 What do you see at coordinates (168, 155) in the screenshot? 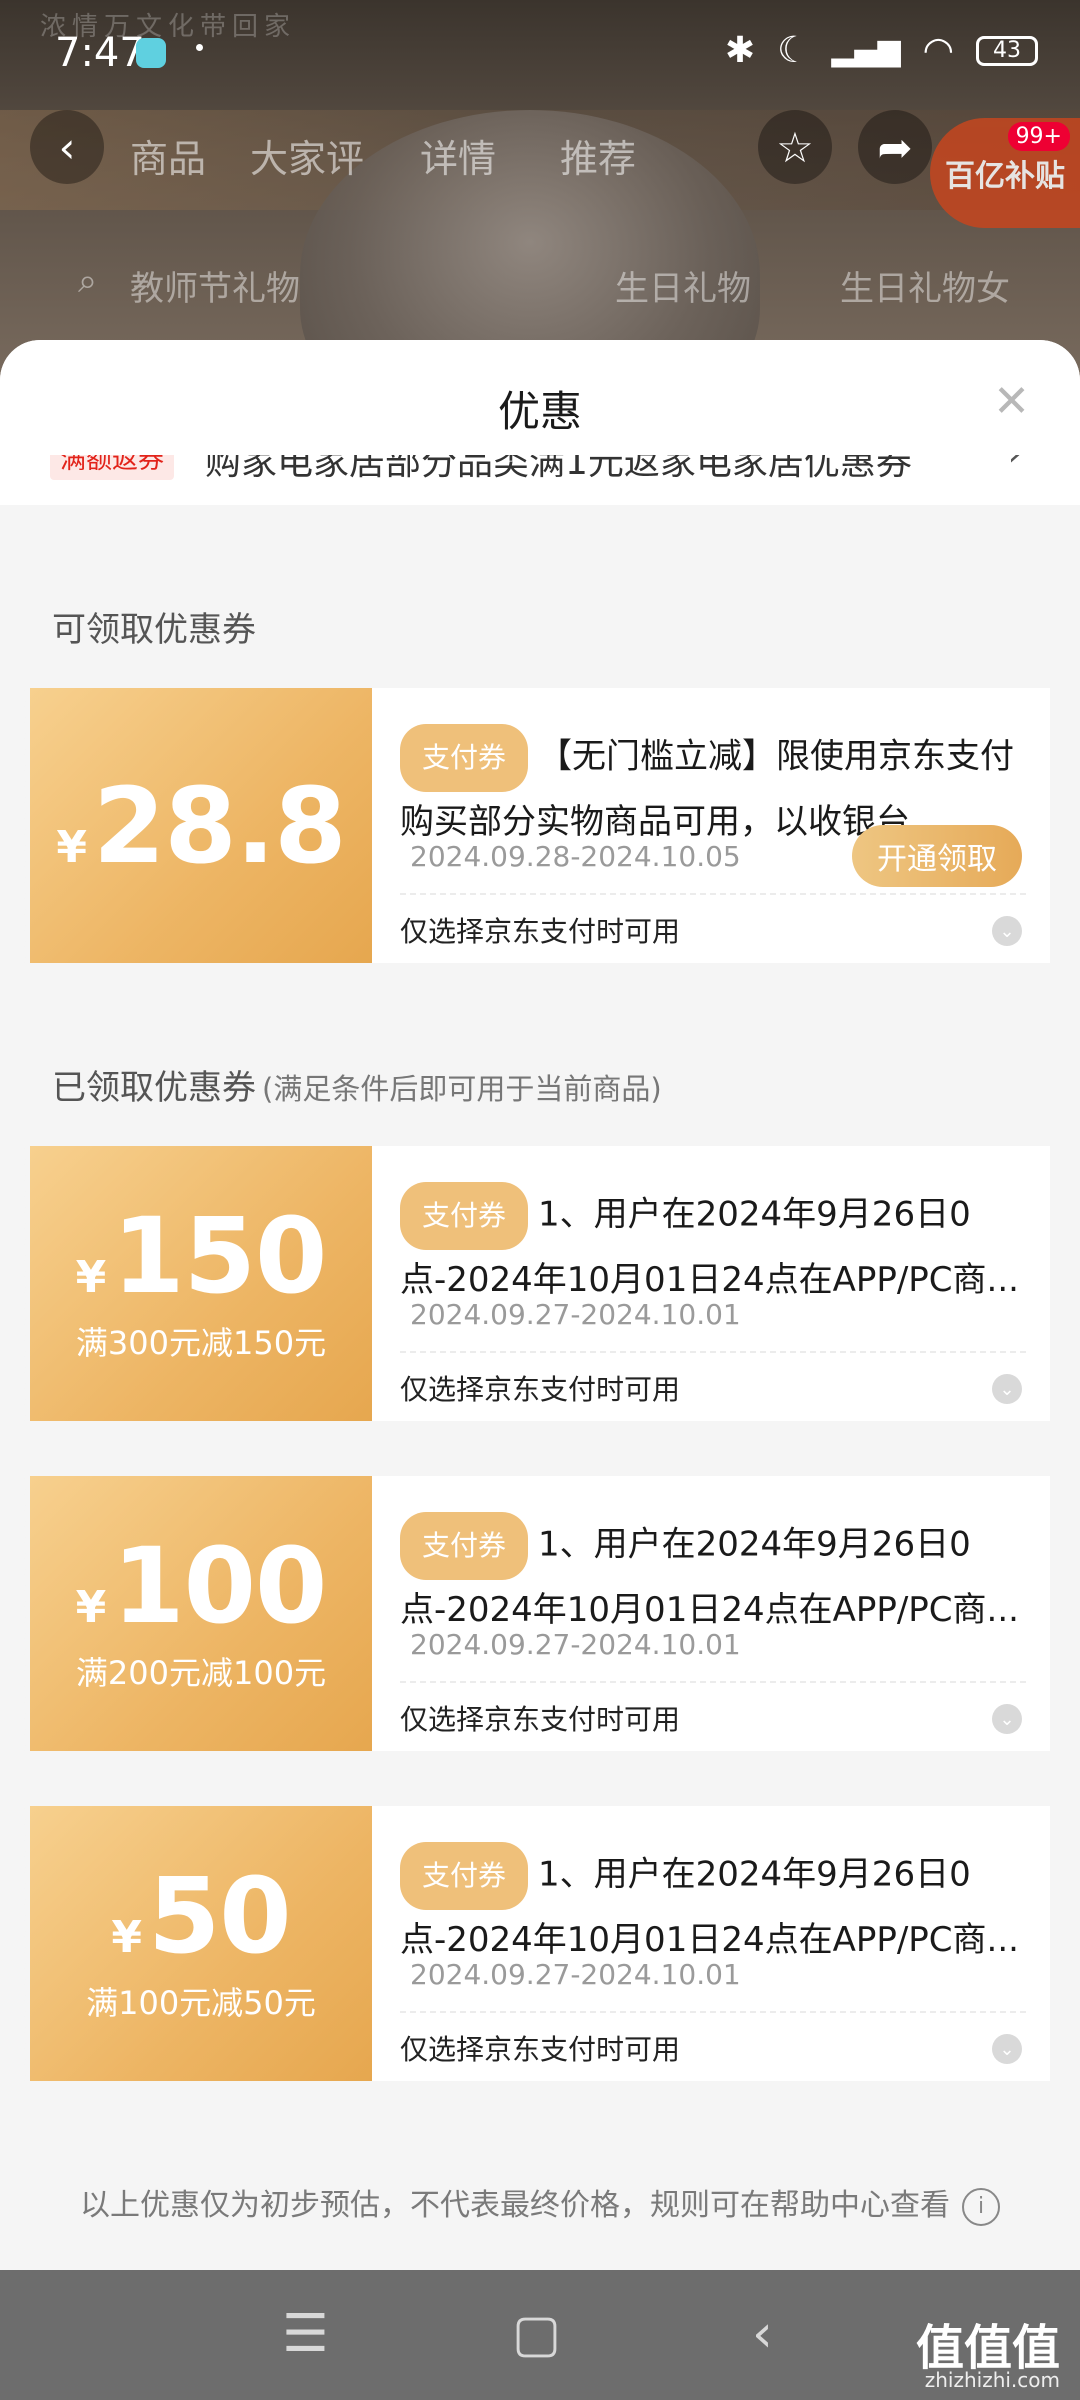
I see `tab-product: 商品` at bounding box center [168, 155].